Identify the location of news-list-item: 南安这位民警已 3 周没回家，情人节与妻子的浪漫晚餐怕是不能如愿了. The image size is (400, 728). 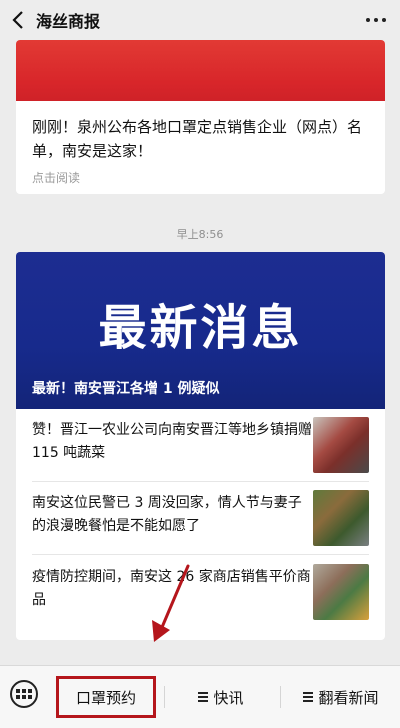
(200, 517).